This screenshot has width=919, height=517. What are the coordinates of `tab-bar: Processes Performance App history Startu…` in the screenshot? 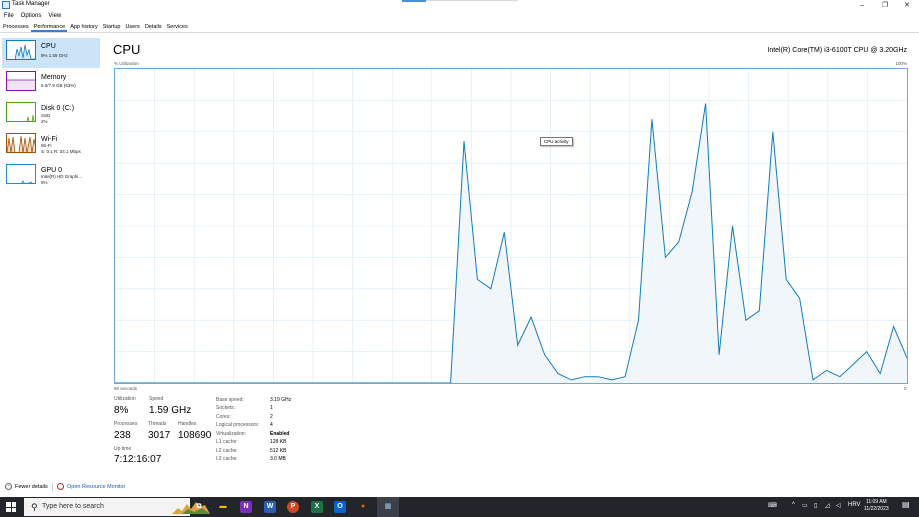 It's located at (459, 27).